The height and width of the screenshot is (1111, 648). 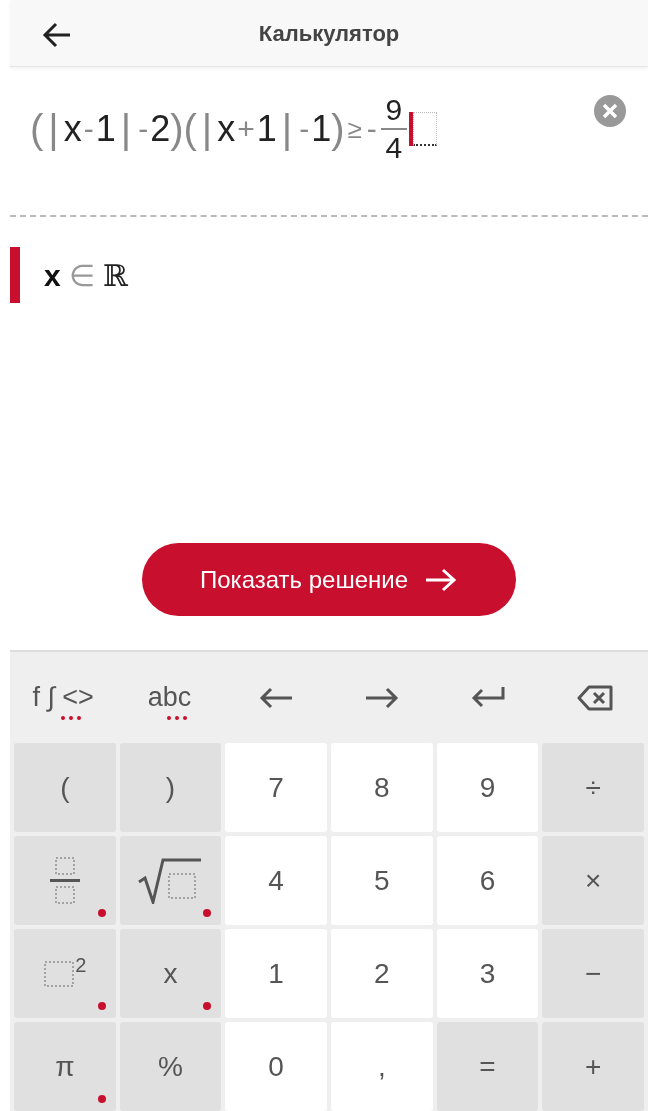 I want to click on clear-icon, so click(x=610, y=111).